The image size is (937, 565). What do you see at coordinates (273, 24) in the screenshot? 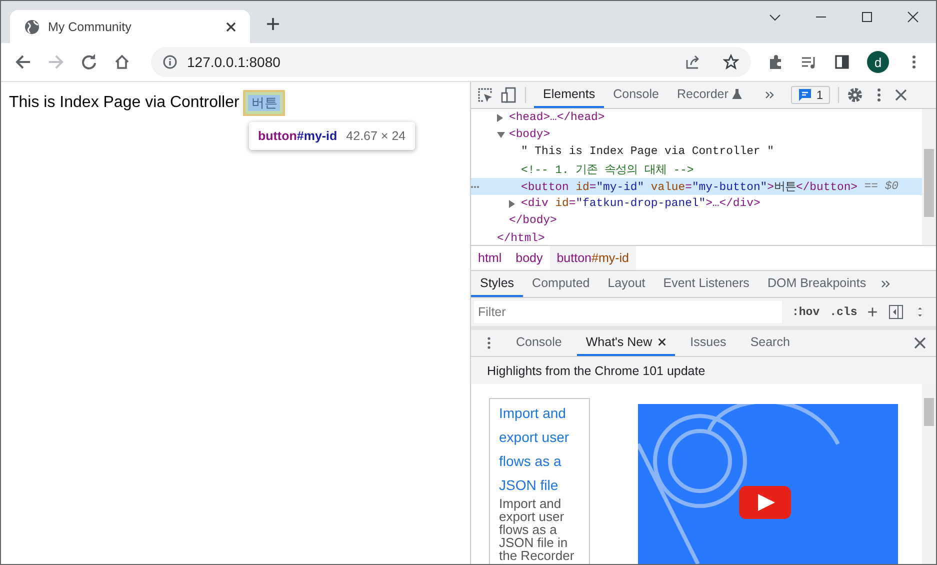
I see `new-tab-icon` at bounding box center [273, 24].